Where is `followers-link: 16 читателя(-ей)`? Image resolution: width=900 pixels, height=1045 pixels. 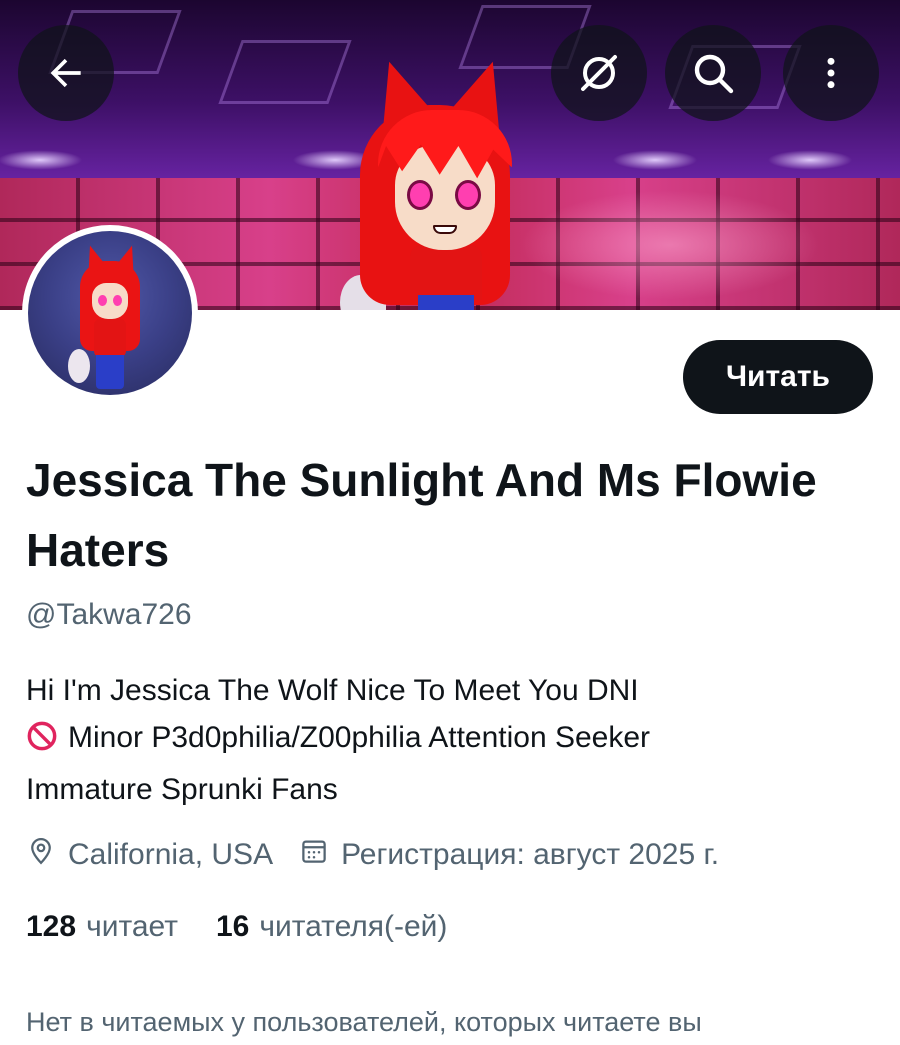
followers-link: 16 читателя(-ей) is located at coordinates (331, 927).